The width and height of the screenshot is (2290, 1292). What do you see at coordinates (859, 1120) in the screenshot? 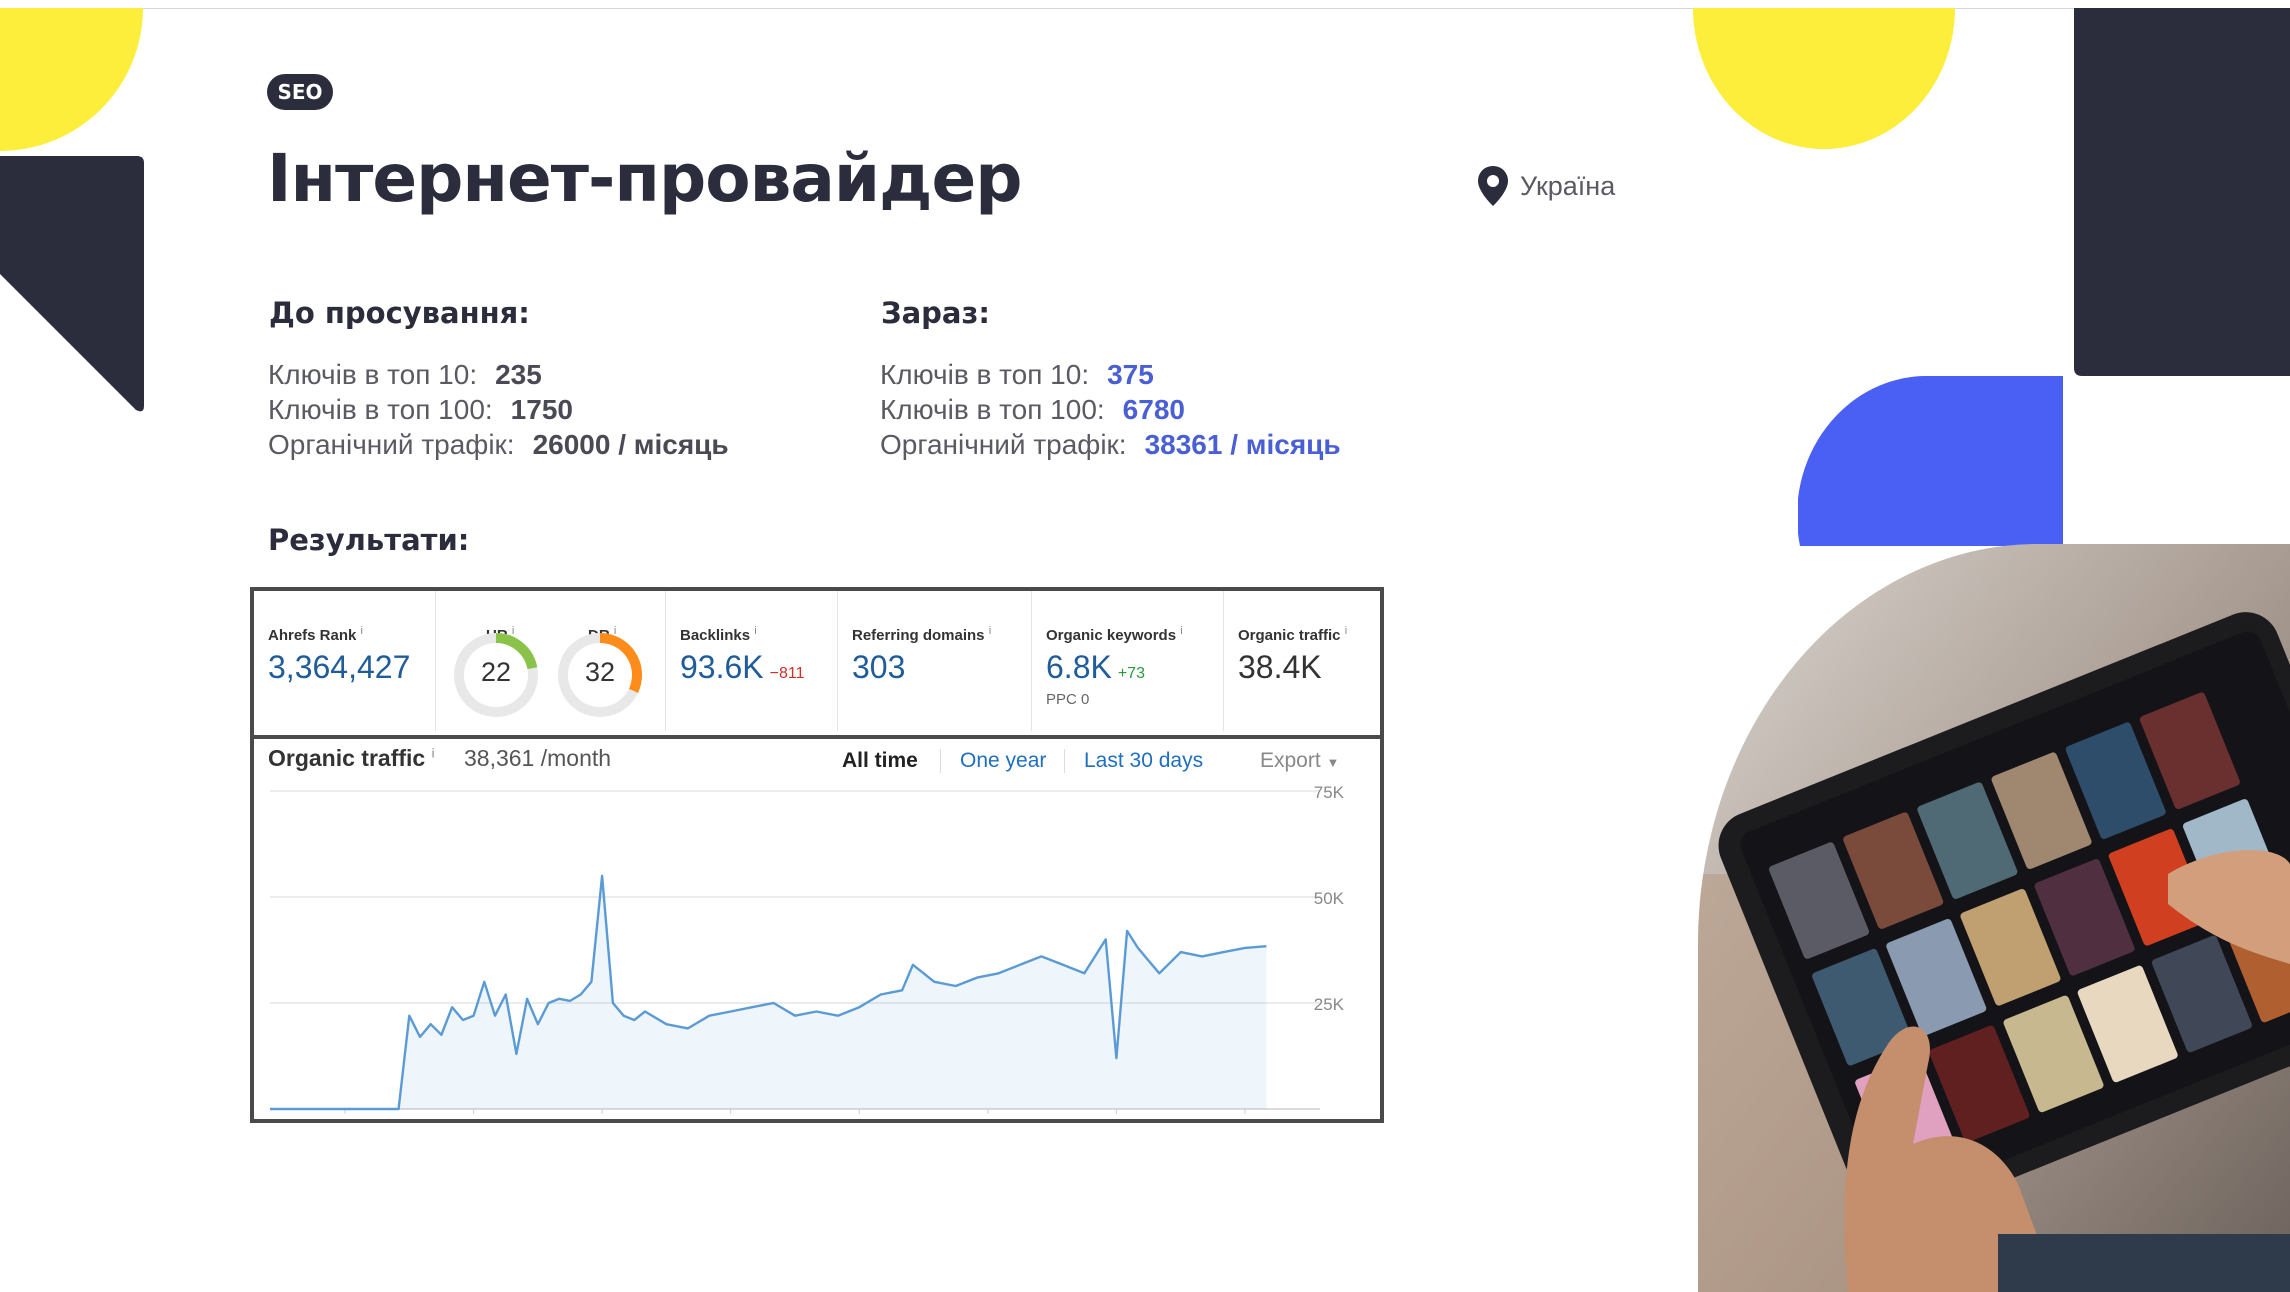
I see `x-tick-label: Jan 2020` at bounding box center [859, 1120].